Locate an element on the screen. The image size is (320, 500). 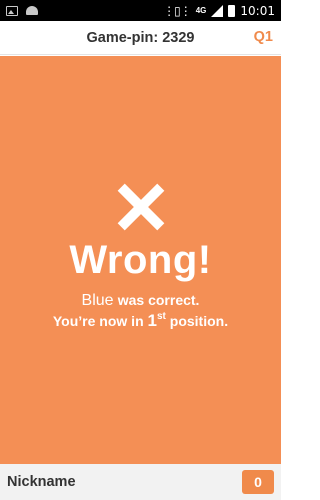
app-header: Game-pin: 2329 Q1 is located at coordinates (140, 38).